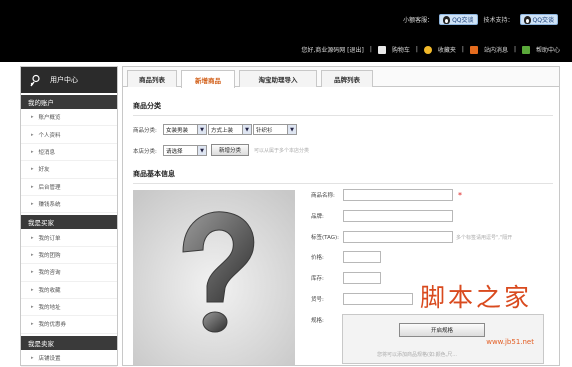 Image resolution: width=572 pixels, height=367 pixels. I want to click on favorites-link: 收藏夹, so click(447, 49).